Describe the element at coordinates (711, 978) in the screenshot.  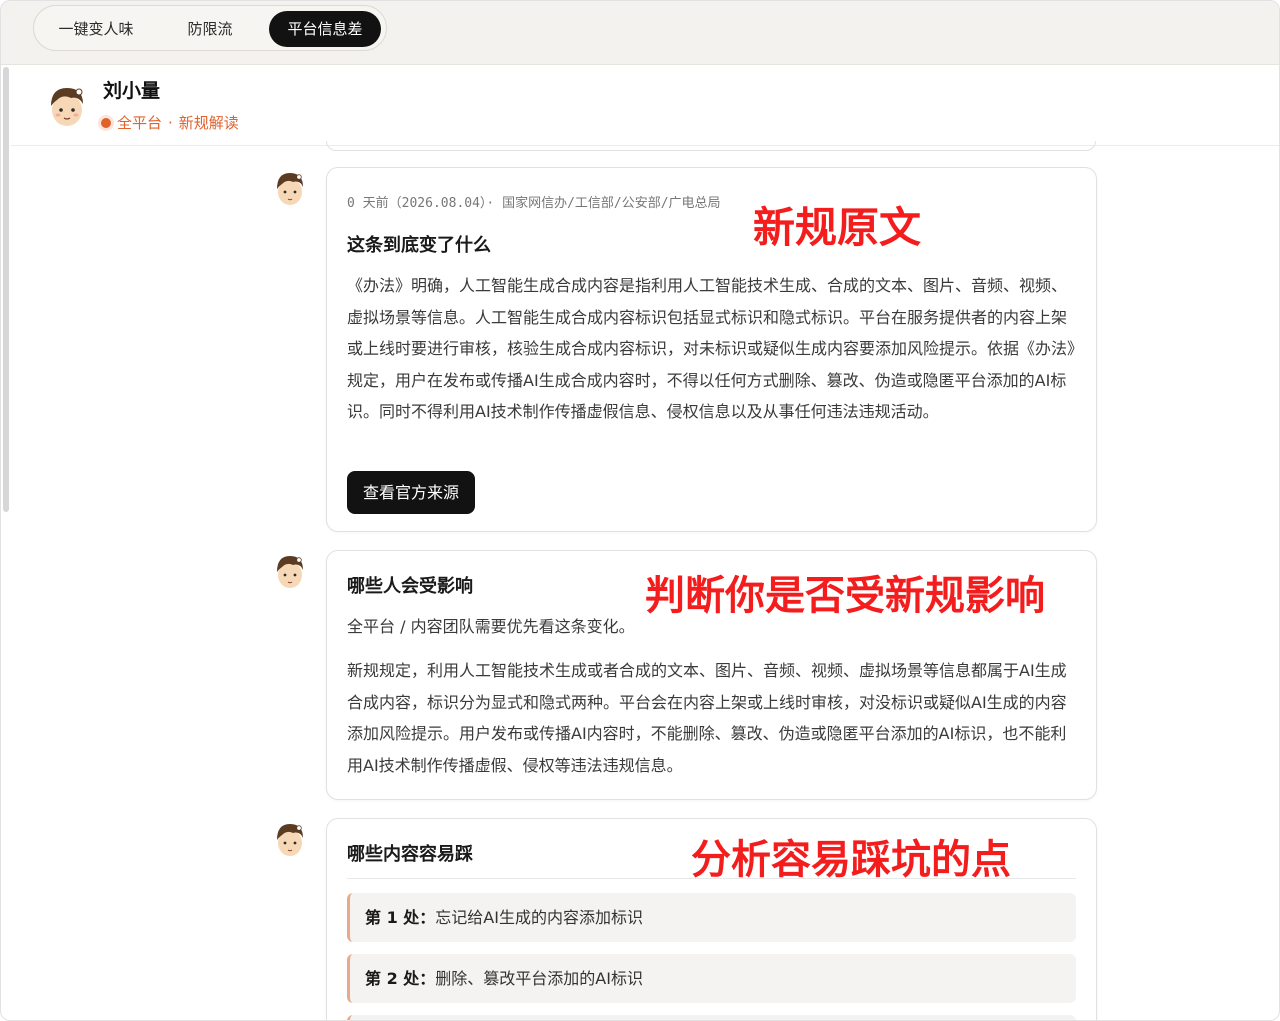
I see `risk-item: 第 2 处：删除、篡改平台添加的AI标识` at that location.